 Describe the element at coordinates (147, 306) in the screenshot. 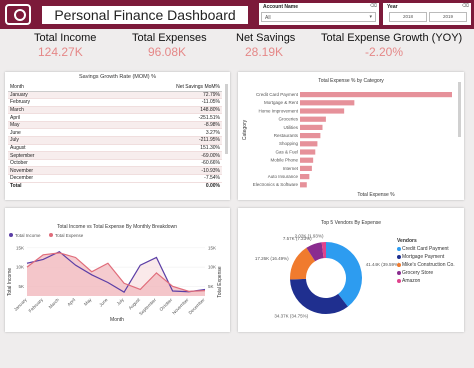

I see `month-tick-label: September` at that location.